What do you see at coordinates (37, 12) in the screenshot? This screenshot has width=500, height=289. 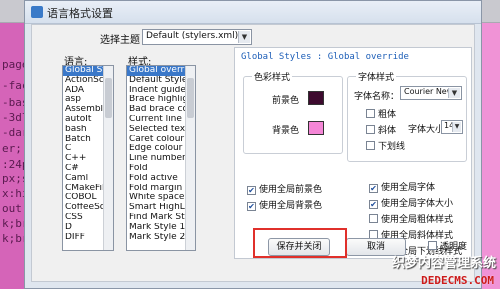 I see `app-icon` at bounding box center [37, 12].